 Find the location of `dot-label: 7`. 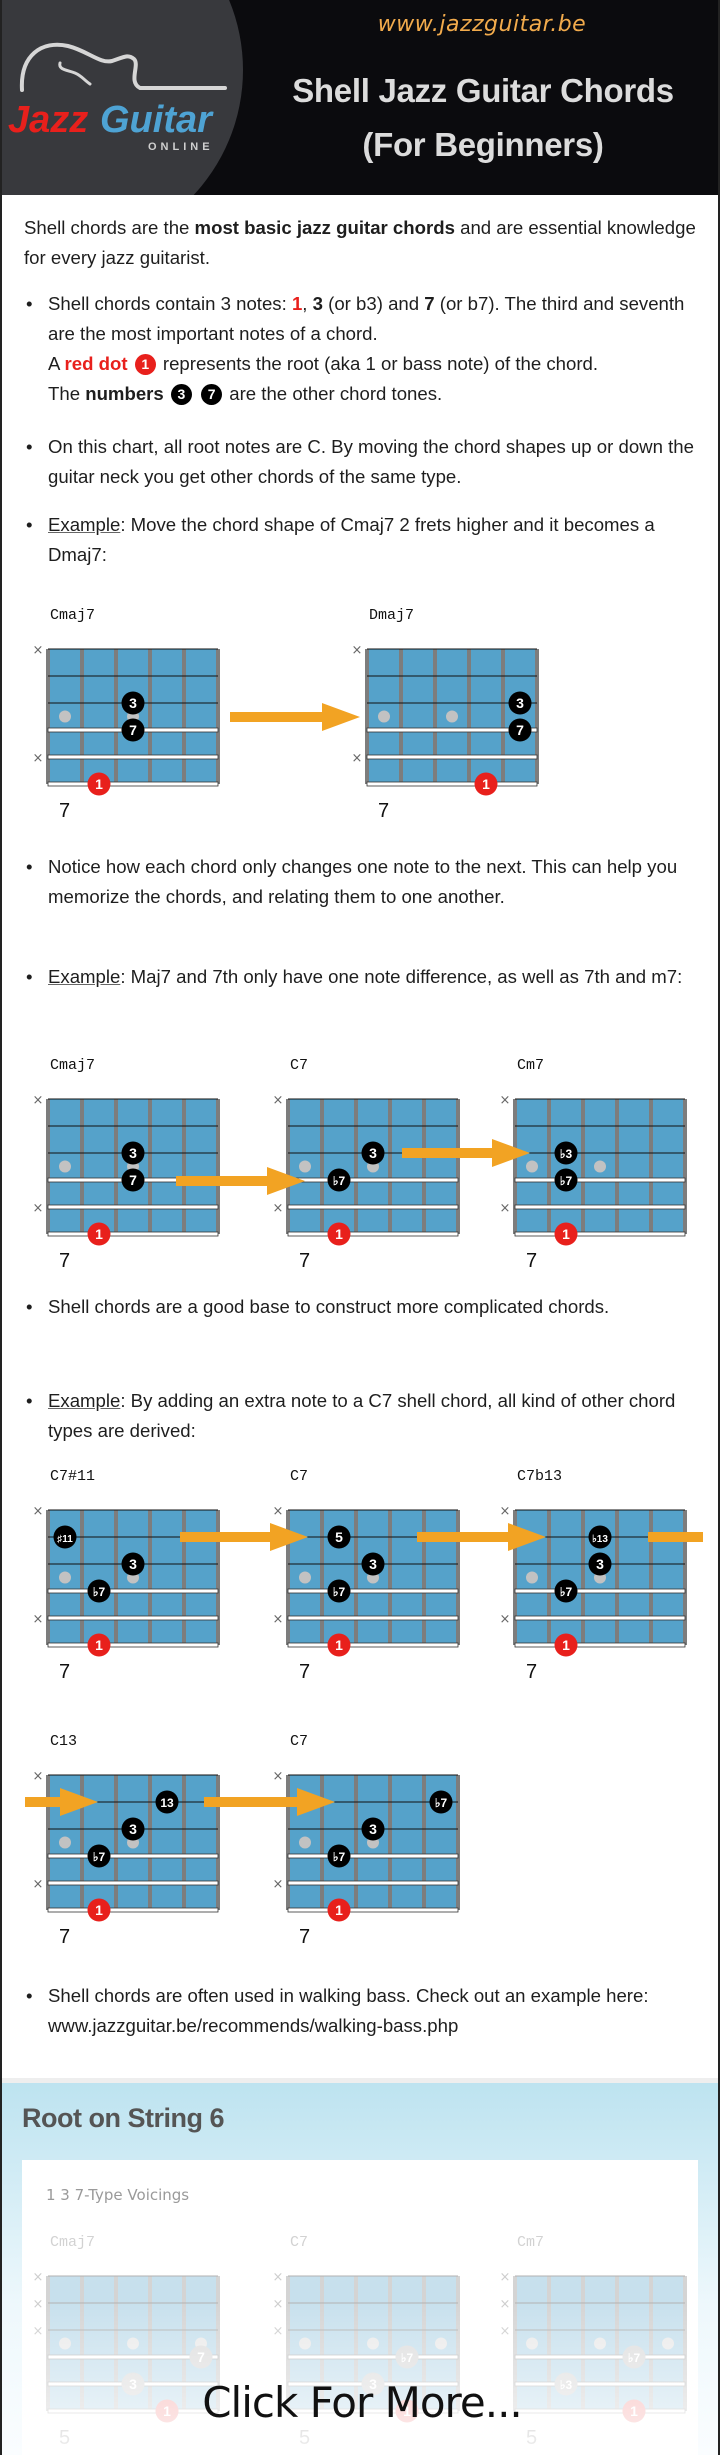

dot-label: 7 is located at coordinates (133, 730).